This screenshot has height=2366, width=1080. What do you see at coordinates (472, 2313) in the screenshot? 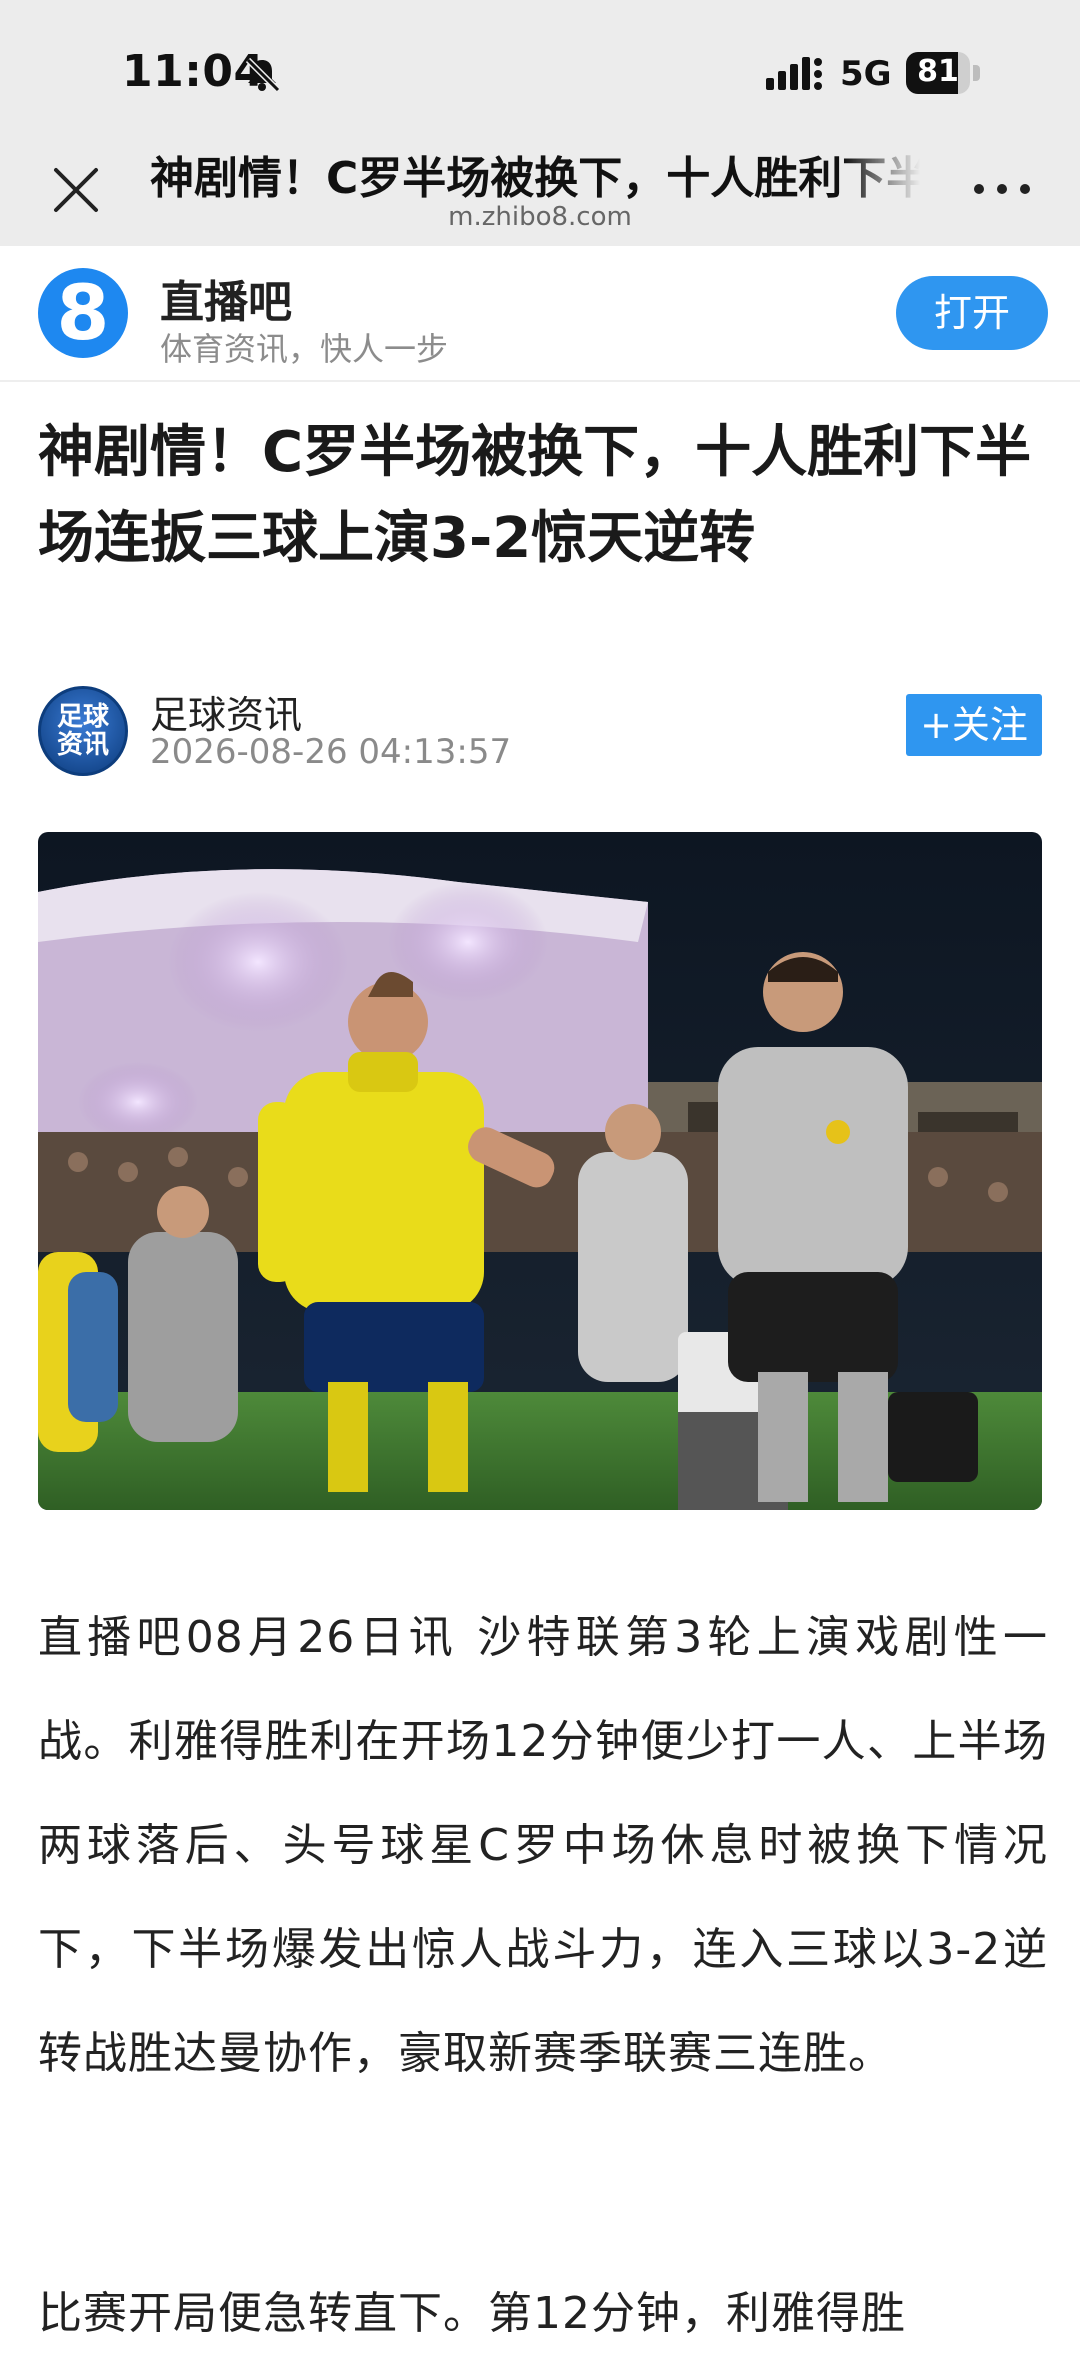
I see `article-paragraph: 比赛开局便急转直下。第12分钟，利雅得胜` at bounding box center [472, 2313].